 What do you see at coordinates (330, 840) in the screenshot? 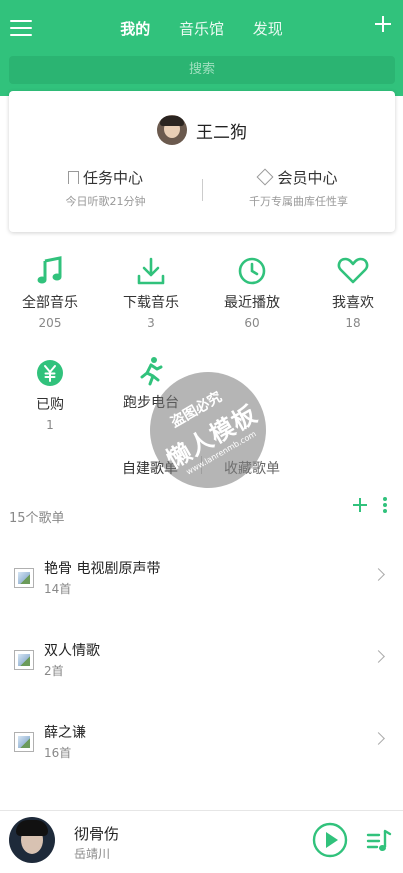
I see `play-icon` at bounding box center [330, 840].